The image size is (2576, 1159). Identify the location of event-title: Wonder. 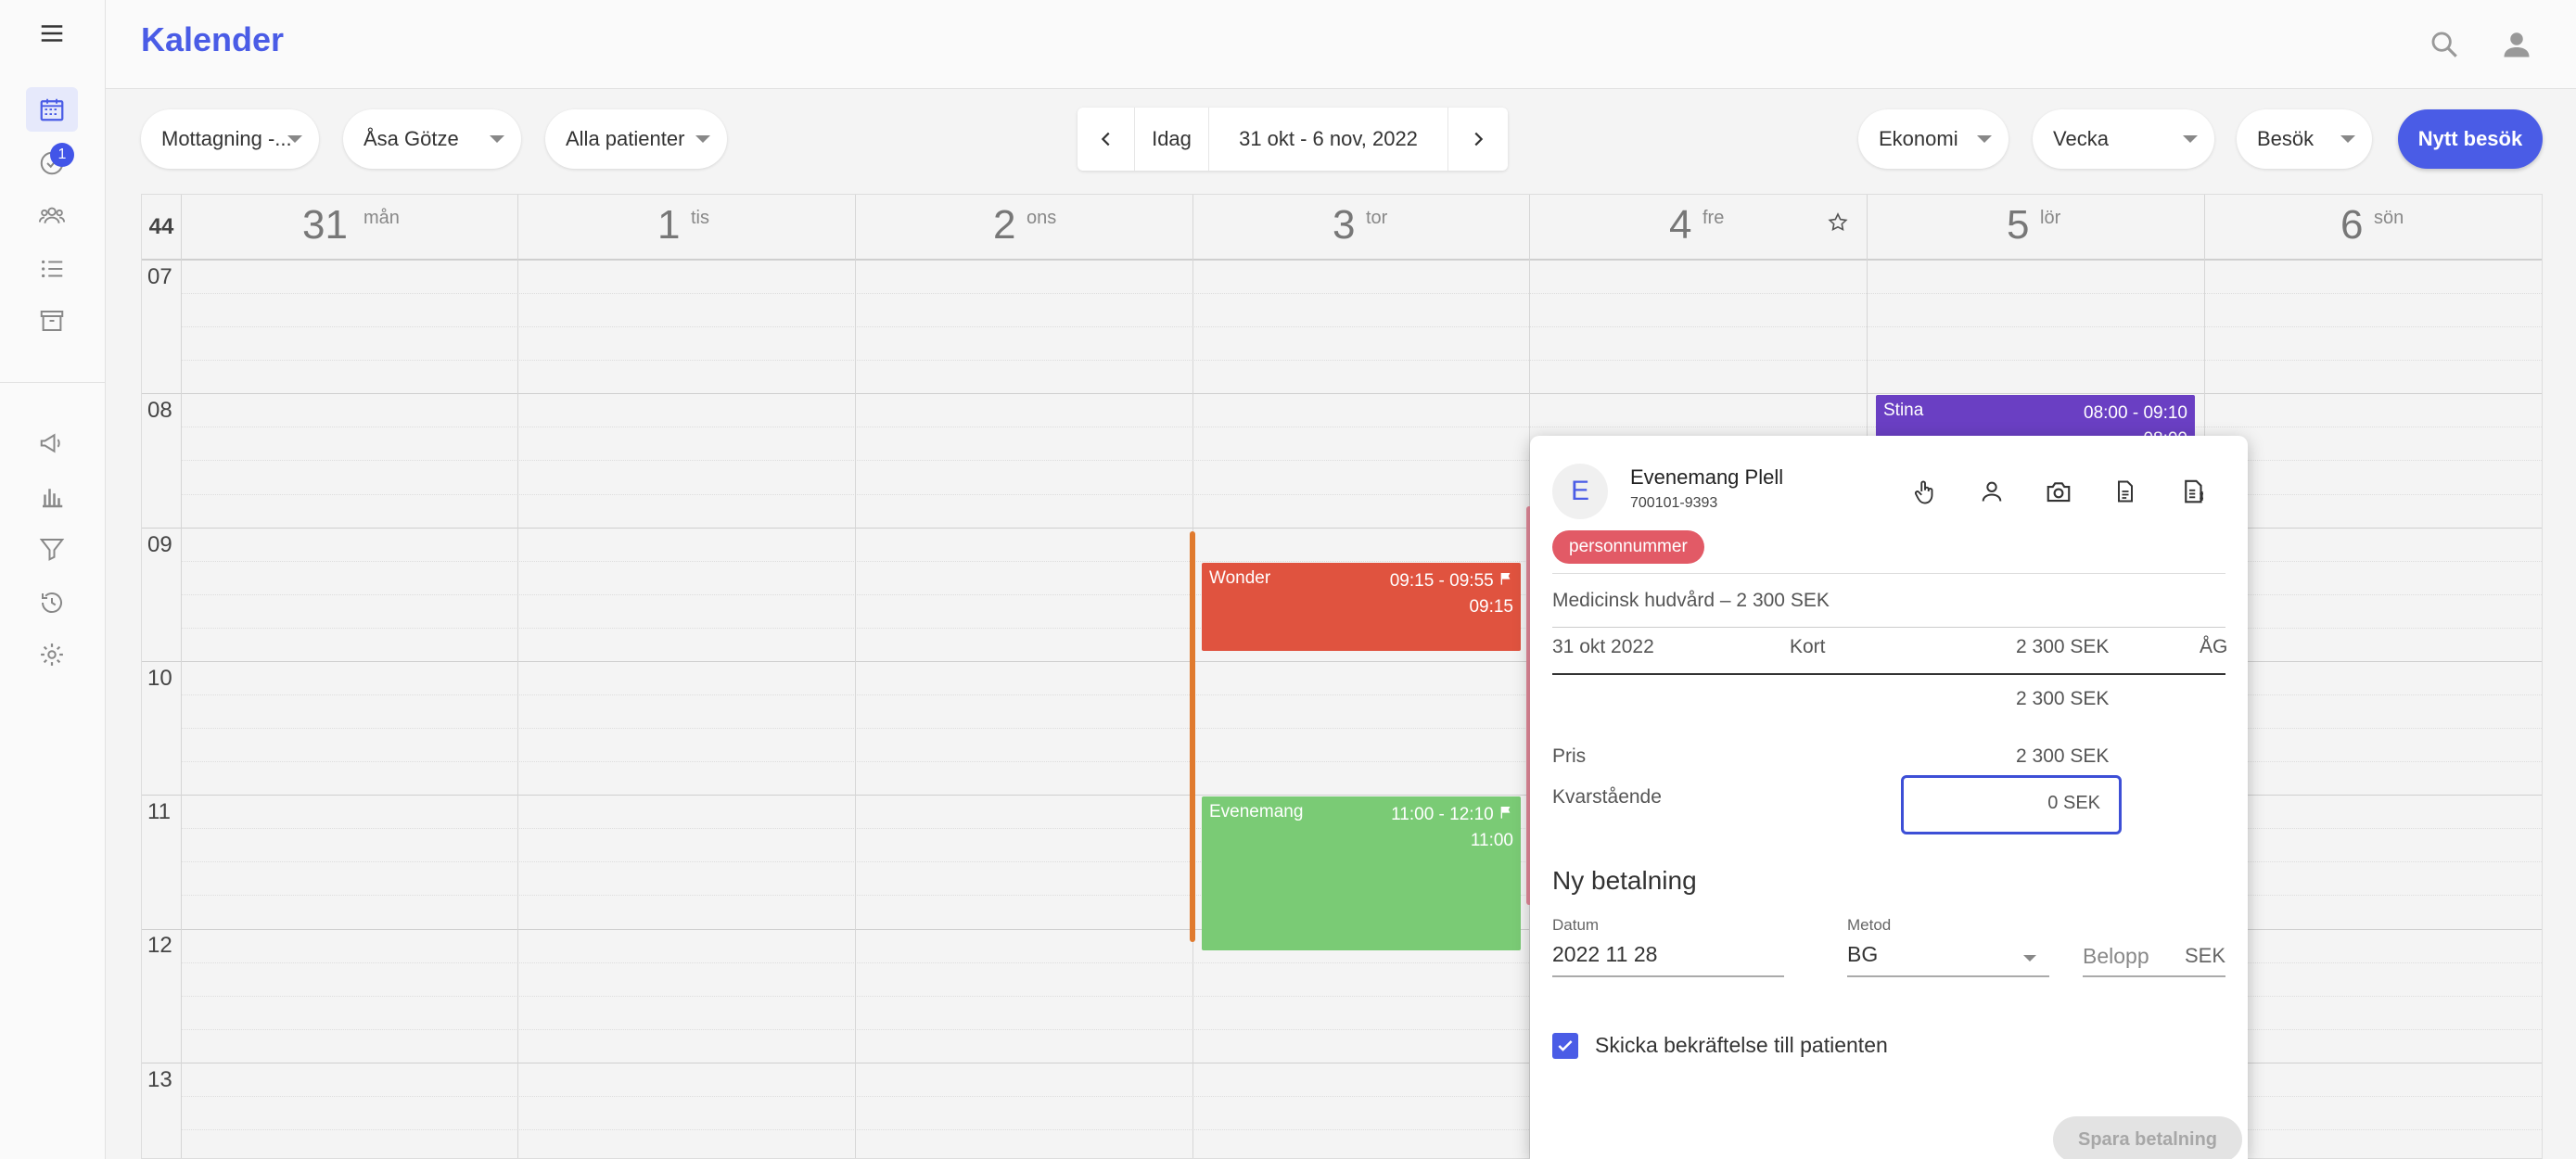
(1240, 578).